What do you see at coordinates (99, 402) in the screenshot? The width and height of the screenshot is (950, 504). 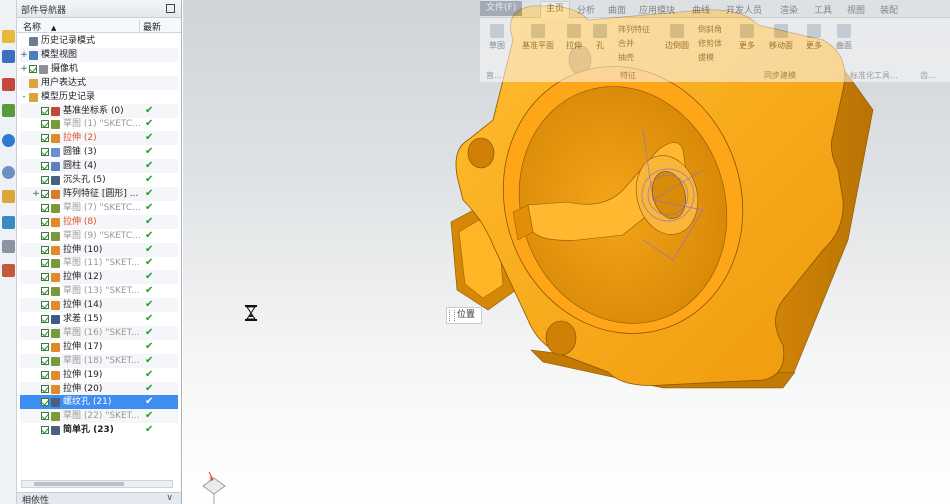 I see `tree-node: 螺纹孔 (21) ✔` at bounding box center [99, 402].